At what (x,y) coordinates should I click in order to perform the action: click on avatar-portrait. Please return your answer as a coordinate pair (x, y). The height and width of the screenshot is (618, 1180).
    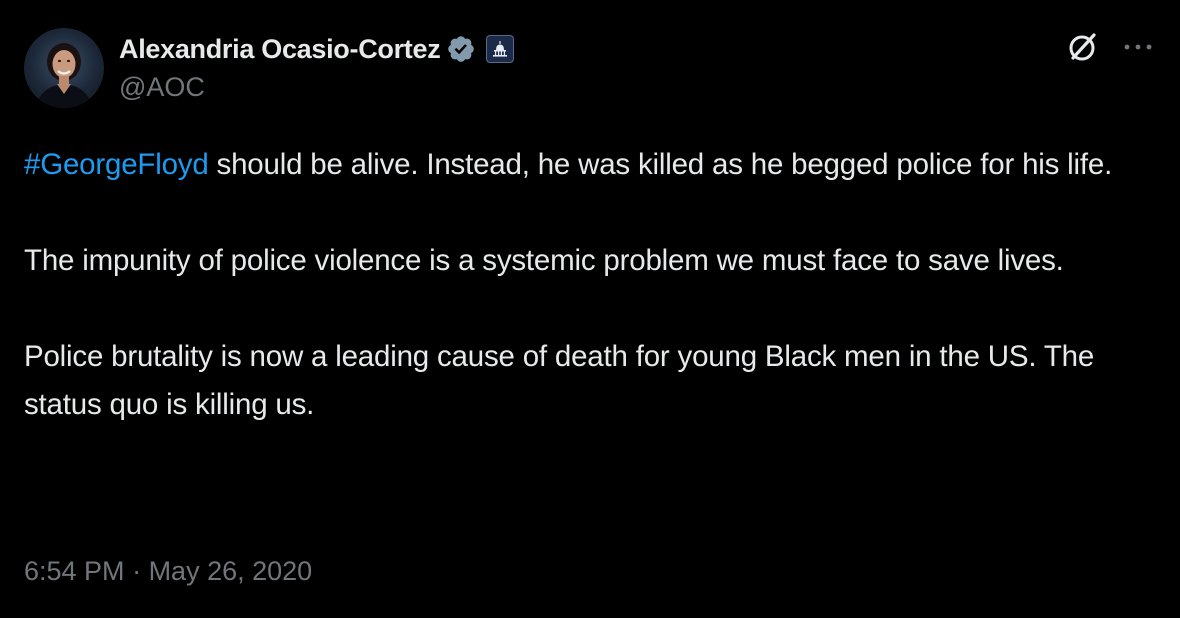
    Looking at the image, I should click on (64, 75).